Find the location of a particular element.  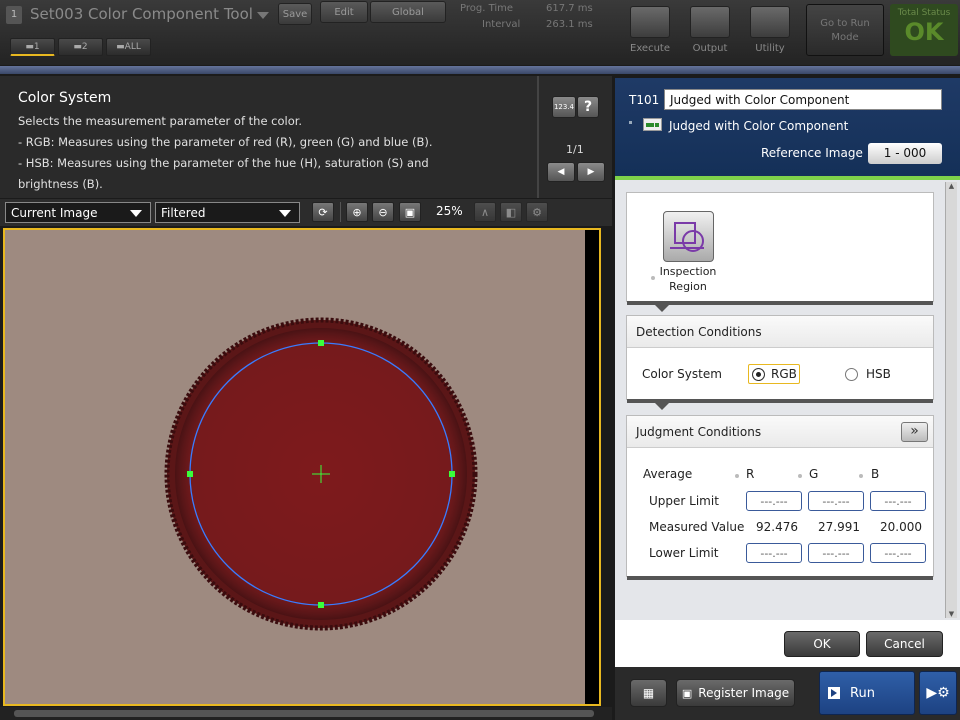

save-button: Save is located at coordinates (295, 14).